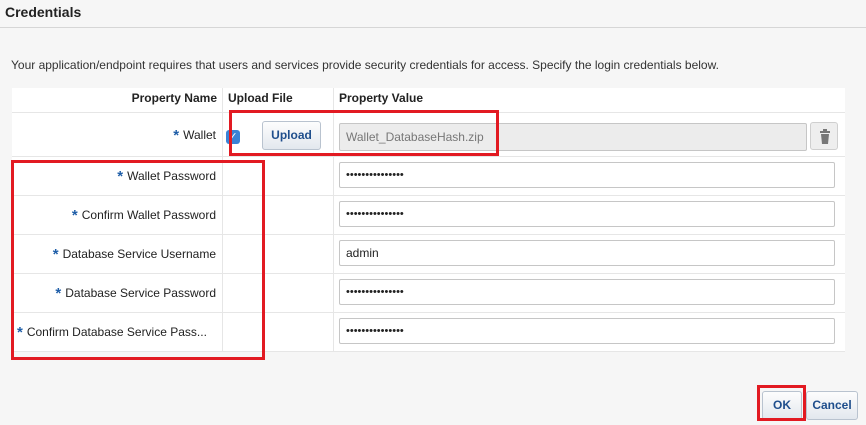 This screenshot has height=425, width=866. What do you see at coordinates (587, 331) in the screenshot?
I see `confirm-database-password-field: •••••••••••••••` at bounding box center [587, 331].